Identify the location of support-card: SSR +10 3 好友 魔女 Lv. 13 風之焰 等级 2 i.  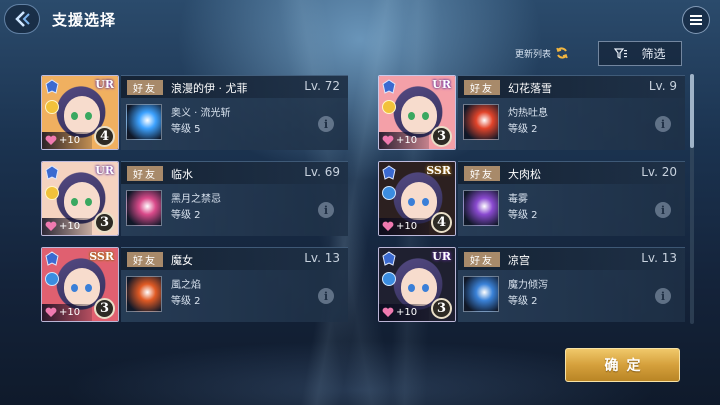
(194, 284).